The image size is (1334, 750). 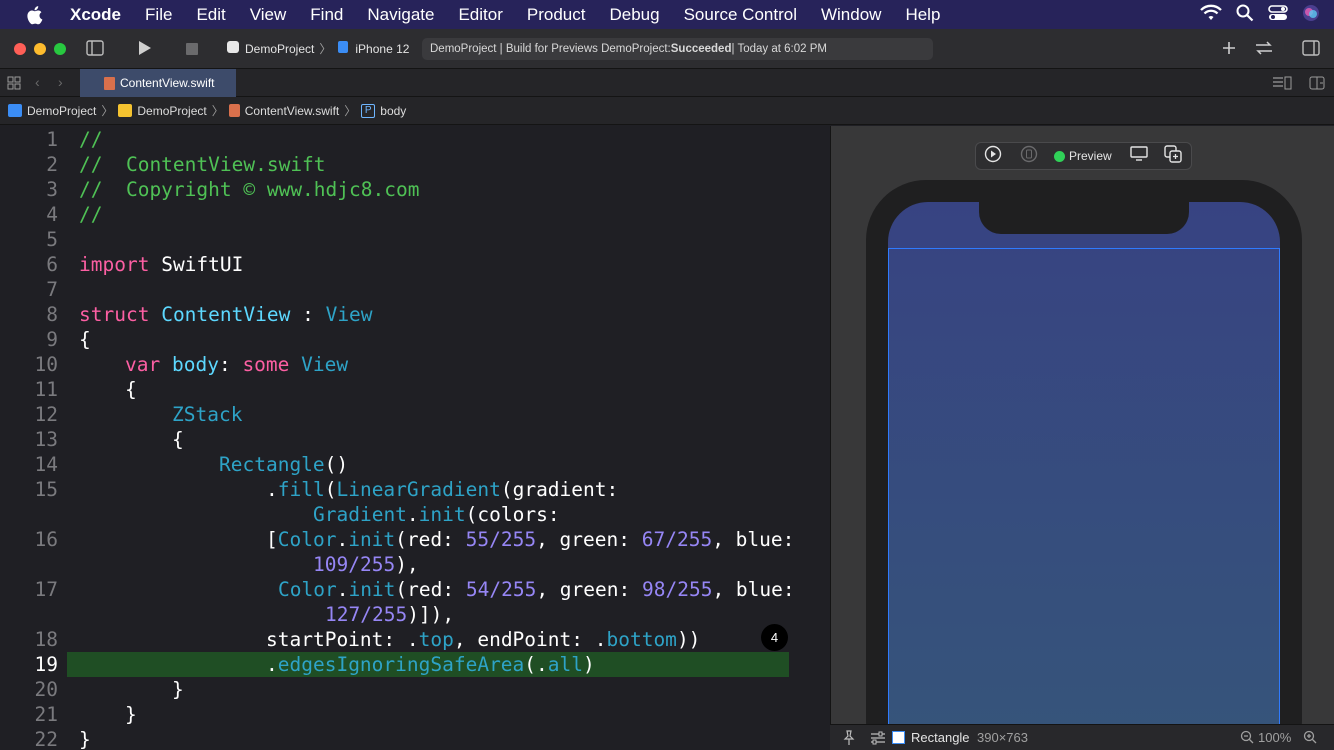 What do you see at coordinates (993, 156) in the screenshot?
I see `live-preview-icon` at bounding box center [993, 156].